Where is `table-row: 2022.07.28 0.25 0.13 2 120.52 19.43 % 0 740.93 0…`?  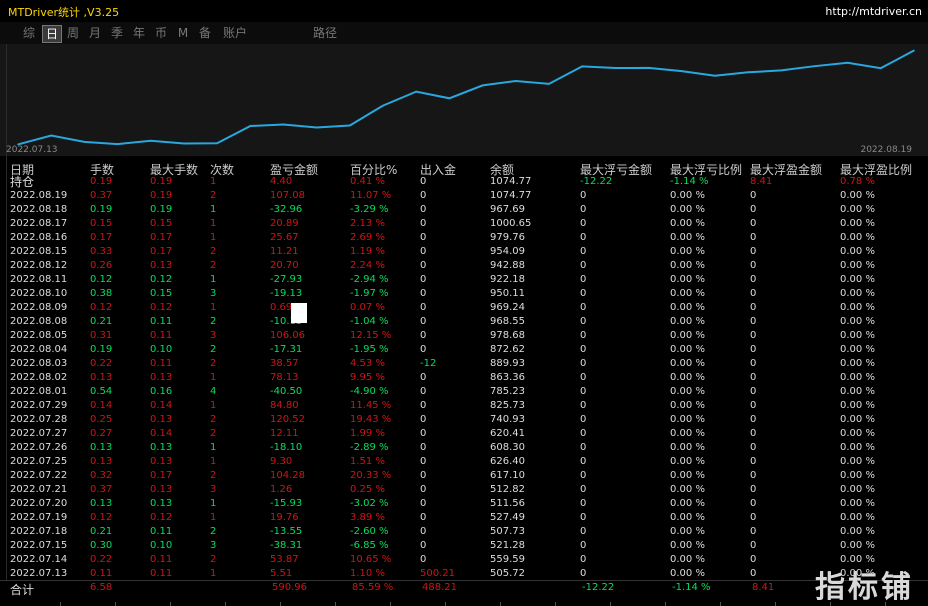
table-row: 2022.07.28 0.25 0.13 2 120.52 19.43 % 0 740.93 0… is located at coordinates (464, 420).